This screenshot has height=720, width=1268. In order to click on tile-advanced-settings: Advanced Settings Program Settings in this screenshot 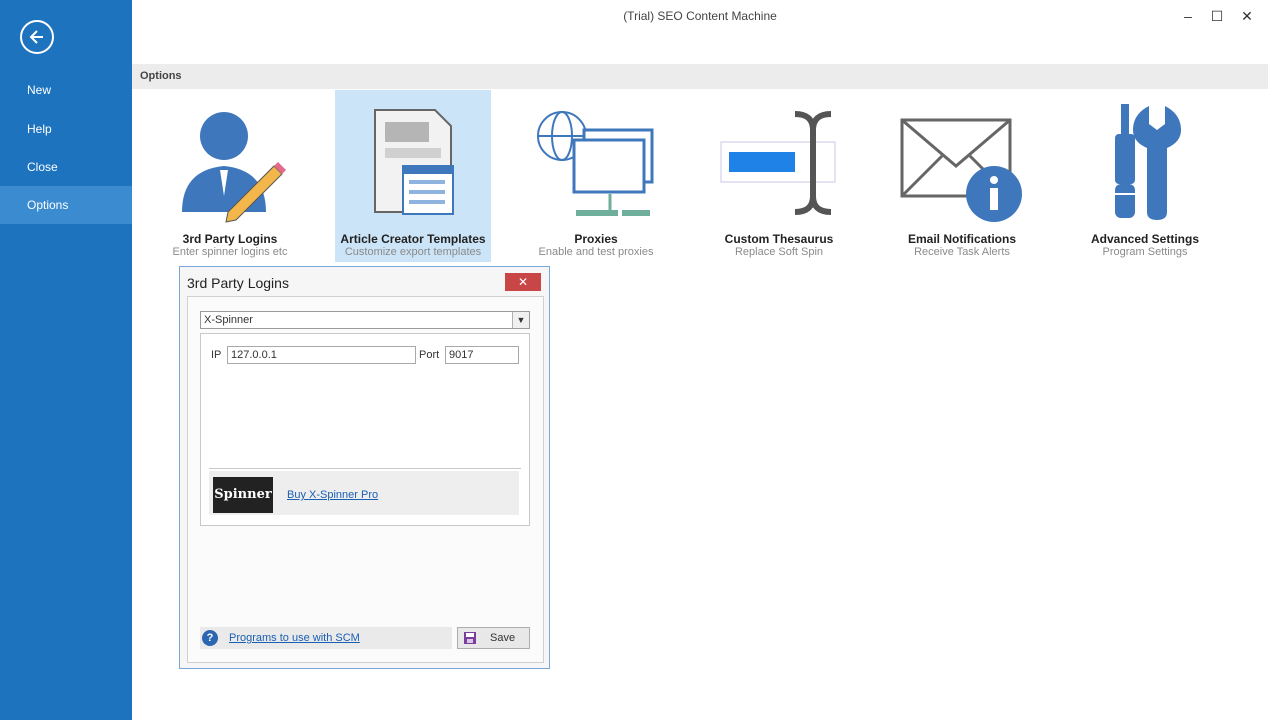, I will do `click(1145, 176)`.